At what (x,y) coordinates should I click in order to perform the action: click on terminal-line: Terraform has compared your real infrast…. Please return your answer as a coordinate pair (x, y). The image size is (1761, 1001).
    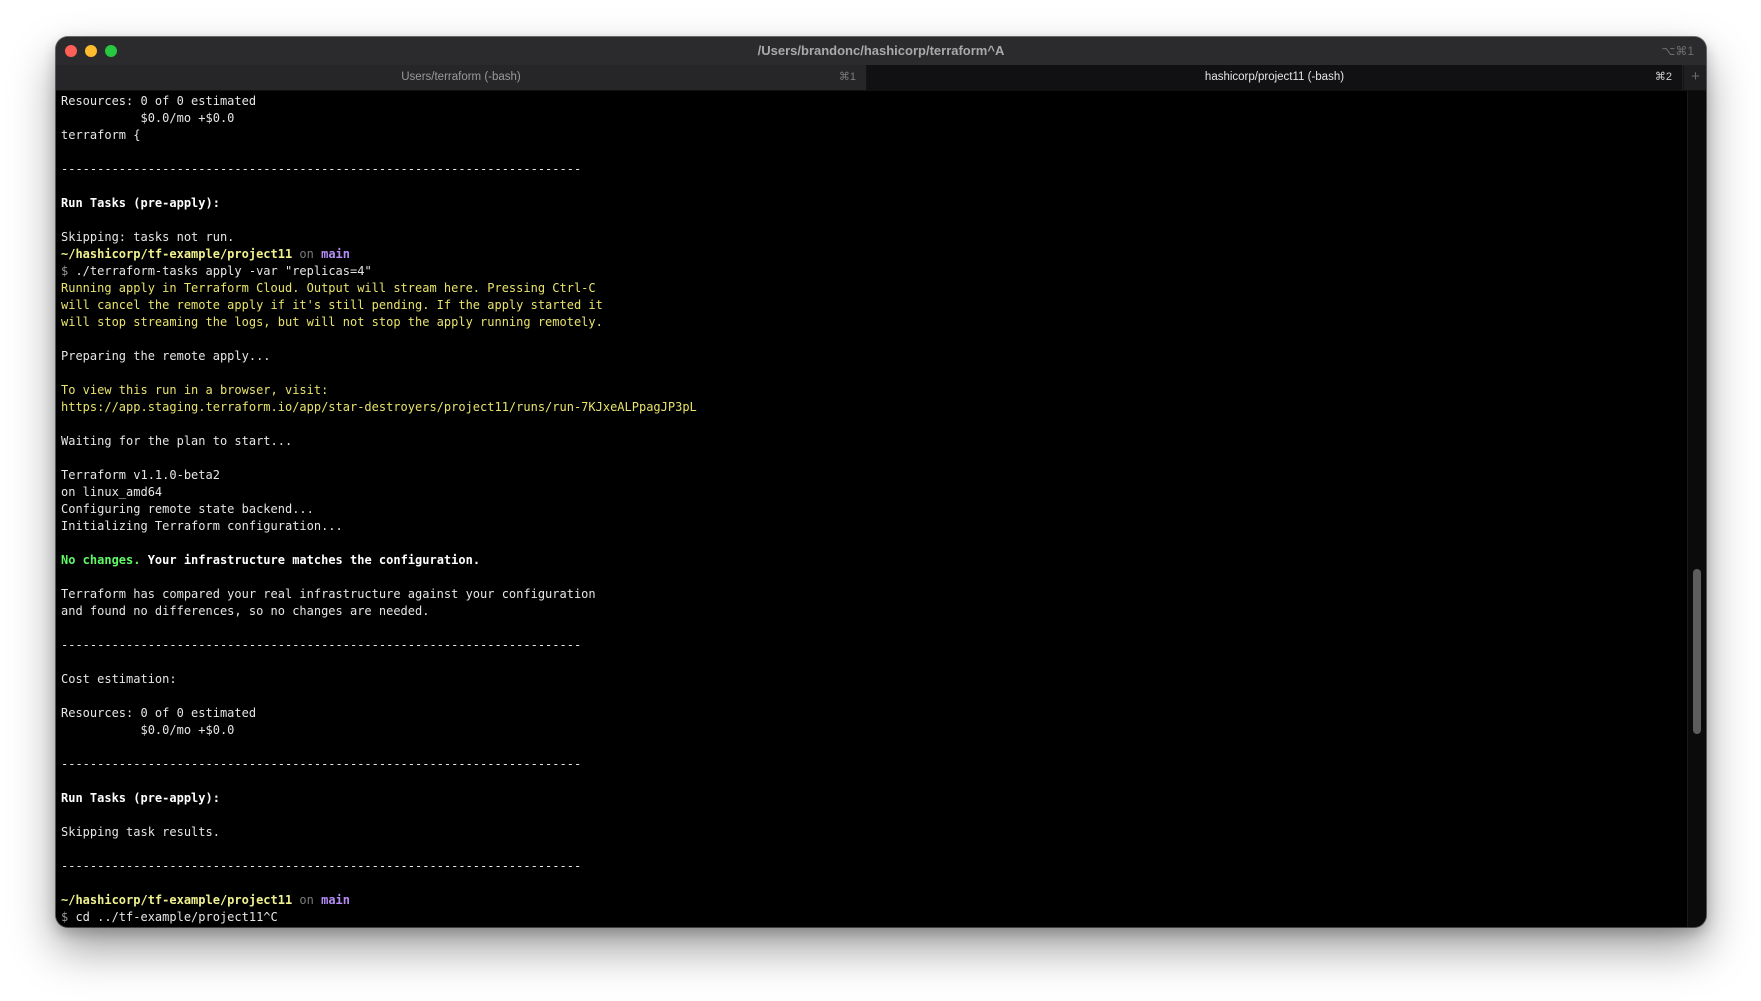
    Looking at the image, I should click on (379, 594).